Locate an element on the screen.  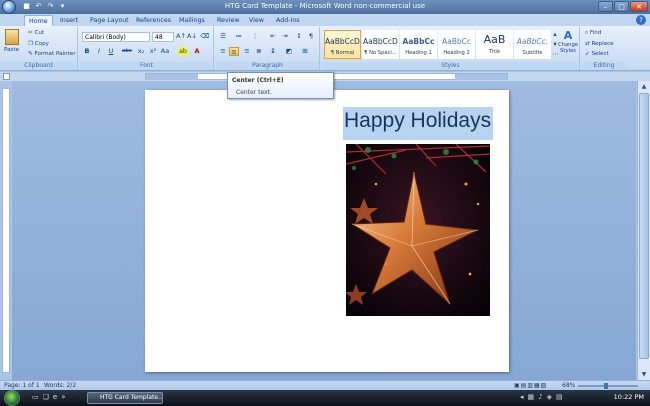
style-normal: AaBbCcDc ¶ Normal is located at coordinates (342, 44).